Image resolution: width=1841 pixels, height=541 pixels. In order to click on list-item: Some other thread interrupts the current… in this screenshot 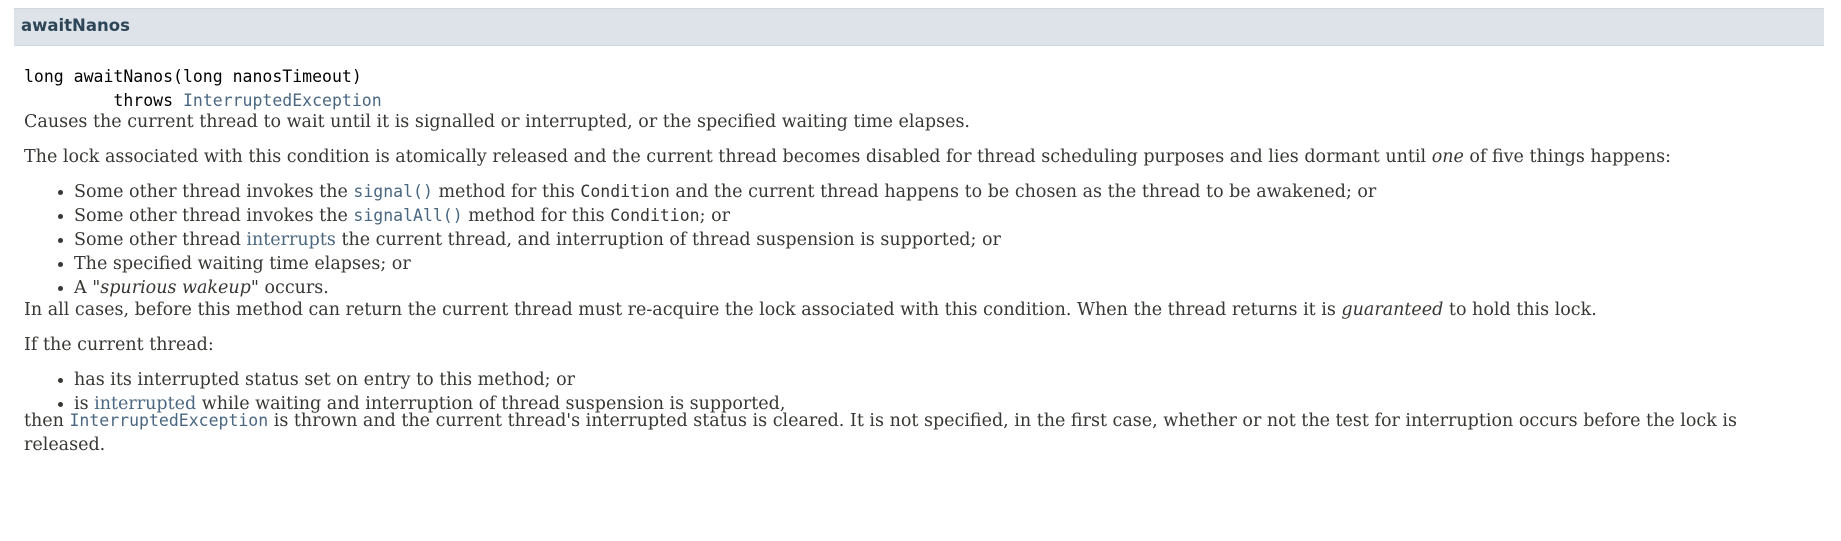, I will do `click(716, 240)`.